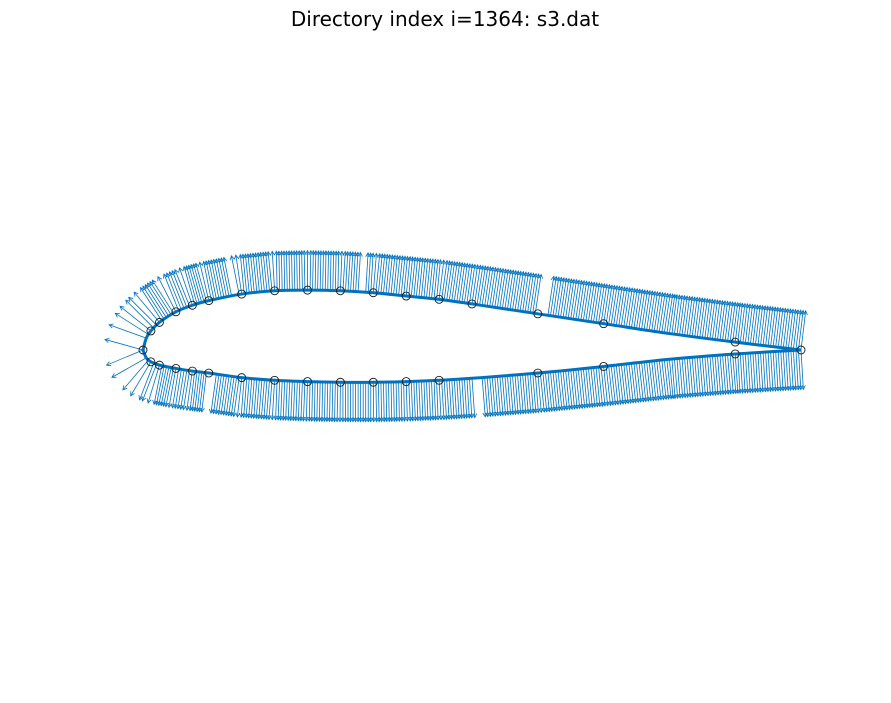 This screenshot has height=703, width=891. I want to click on airfoil-lower-surface, so click(471, 366).